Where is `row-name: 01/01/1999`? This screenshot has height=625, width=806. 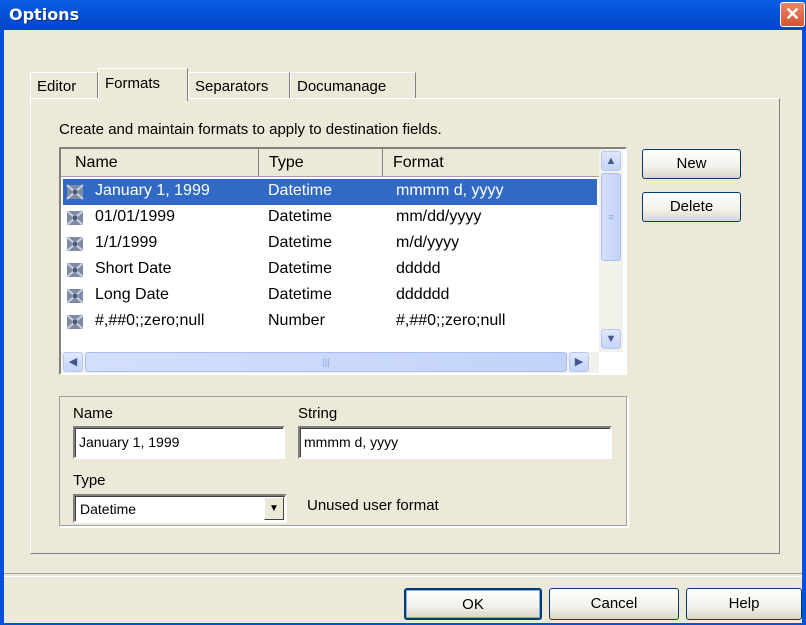 row-name: 01/01/1999 is located at coordinates (135, 216).